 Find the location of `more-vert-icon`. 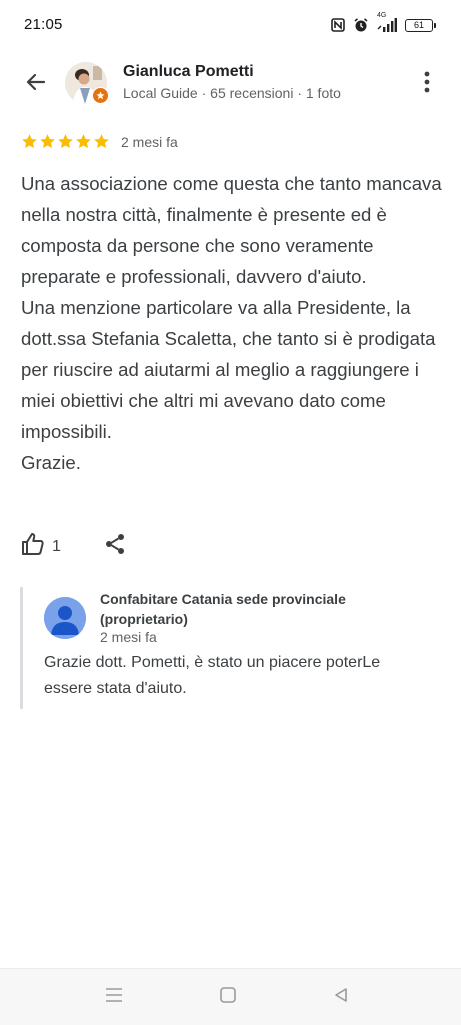

more-vert-icon is located at coordinates (427, 84).